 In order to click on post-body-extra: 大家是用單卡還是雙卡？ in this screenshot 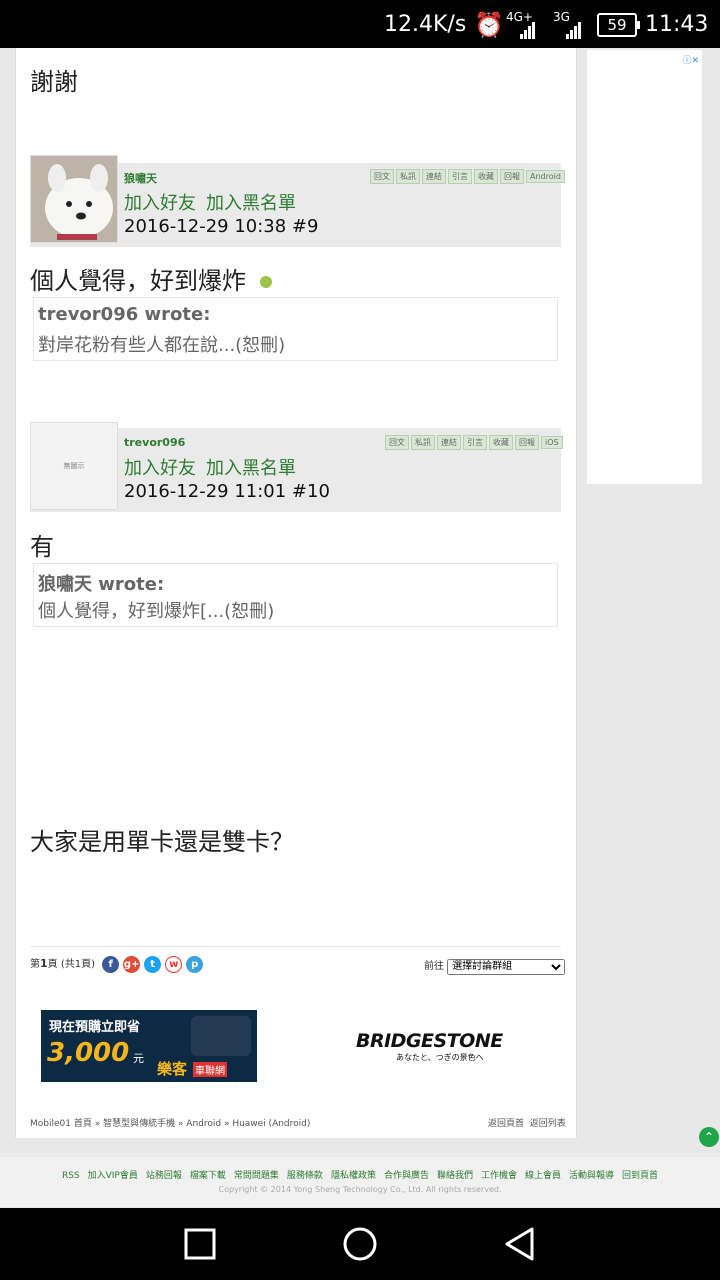, I will do `click(162, 842)`.